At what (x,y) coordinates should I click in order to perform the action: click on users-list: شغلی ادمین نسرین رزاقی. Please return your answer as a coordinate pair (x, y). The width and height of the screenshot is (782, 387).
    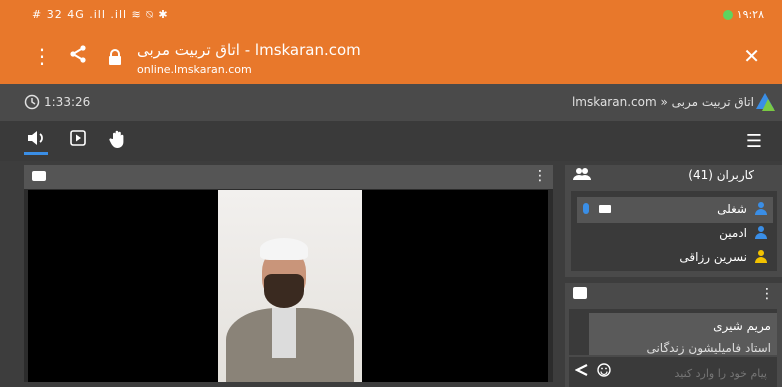
    Looking at the image, I should click on (674, 231).